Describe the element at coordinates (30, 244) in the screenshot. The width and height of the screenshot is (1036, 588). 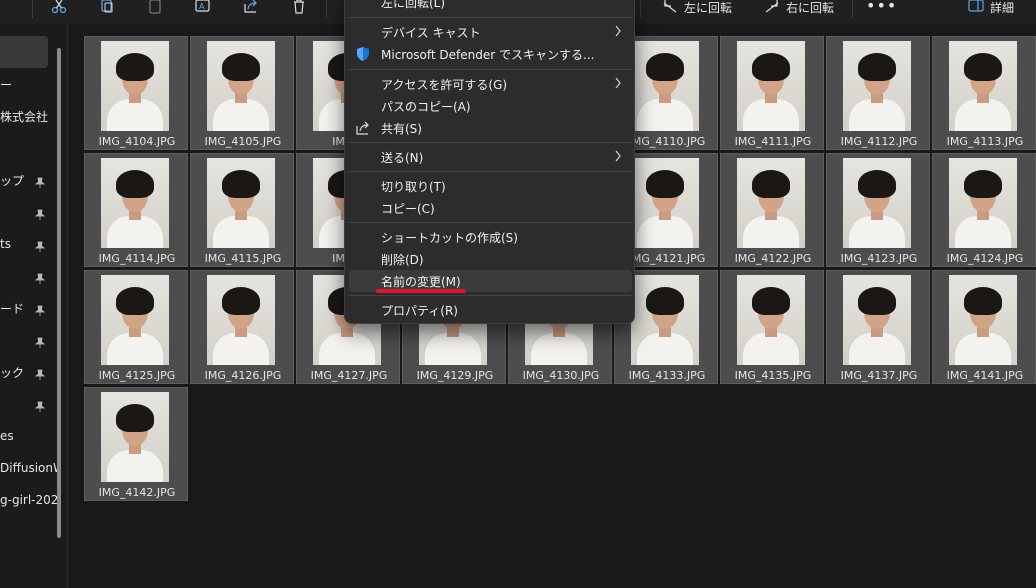
I see `sidebar-item-pinned: ts` at that location.